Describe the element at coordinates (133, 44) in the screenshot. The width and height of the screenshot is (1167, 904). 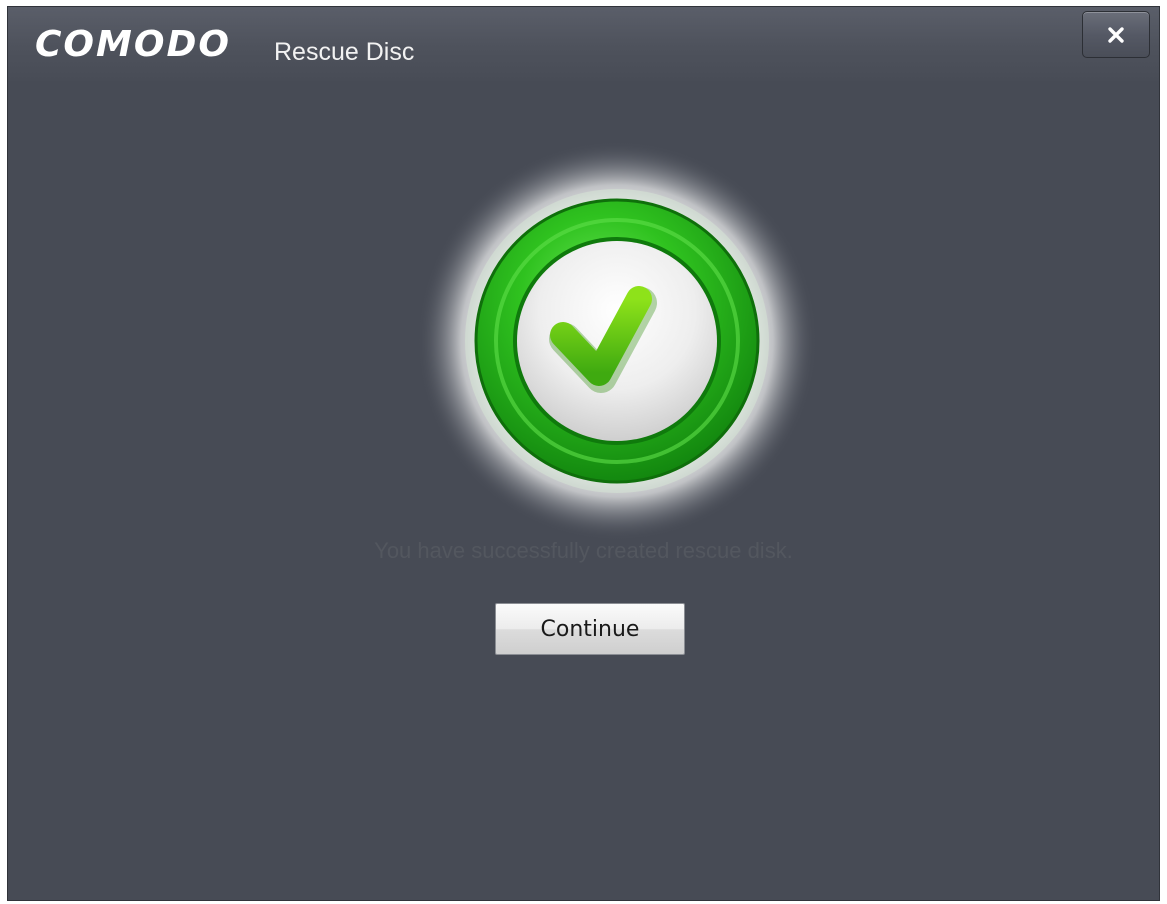
I see `comodo-logo: COMODO` at that location.